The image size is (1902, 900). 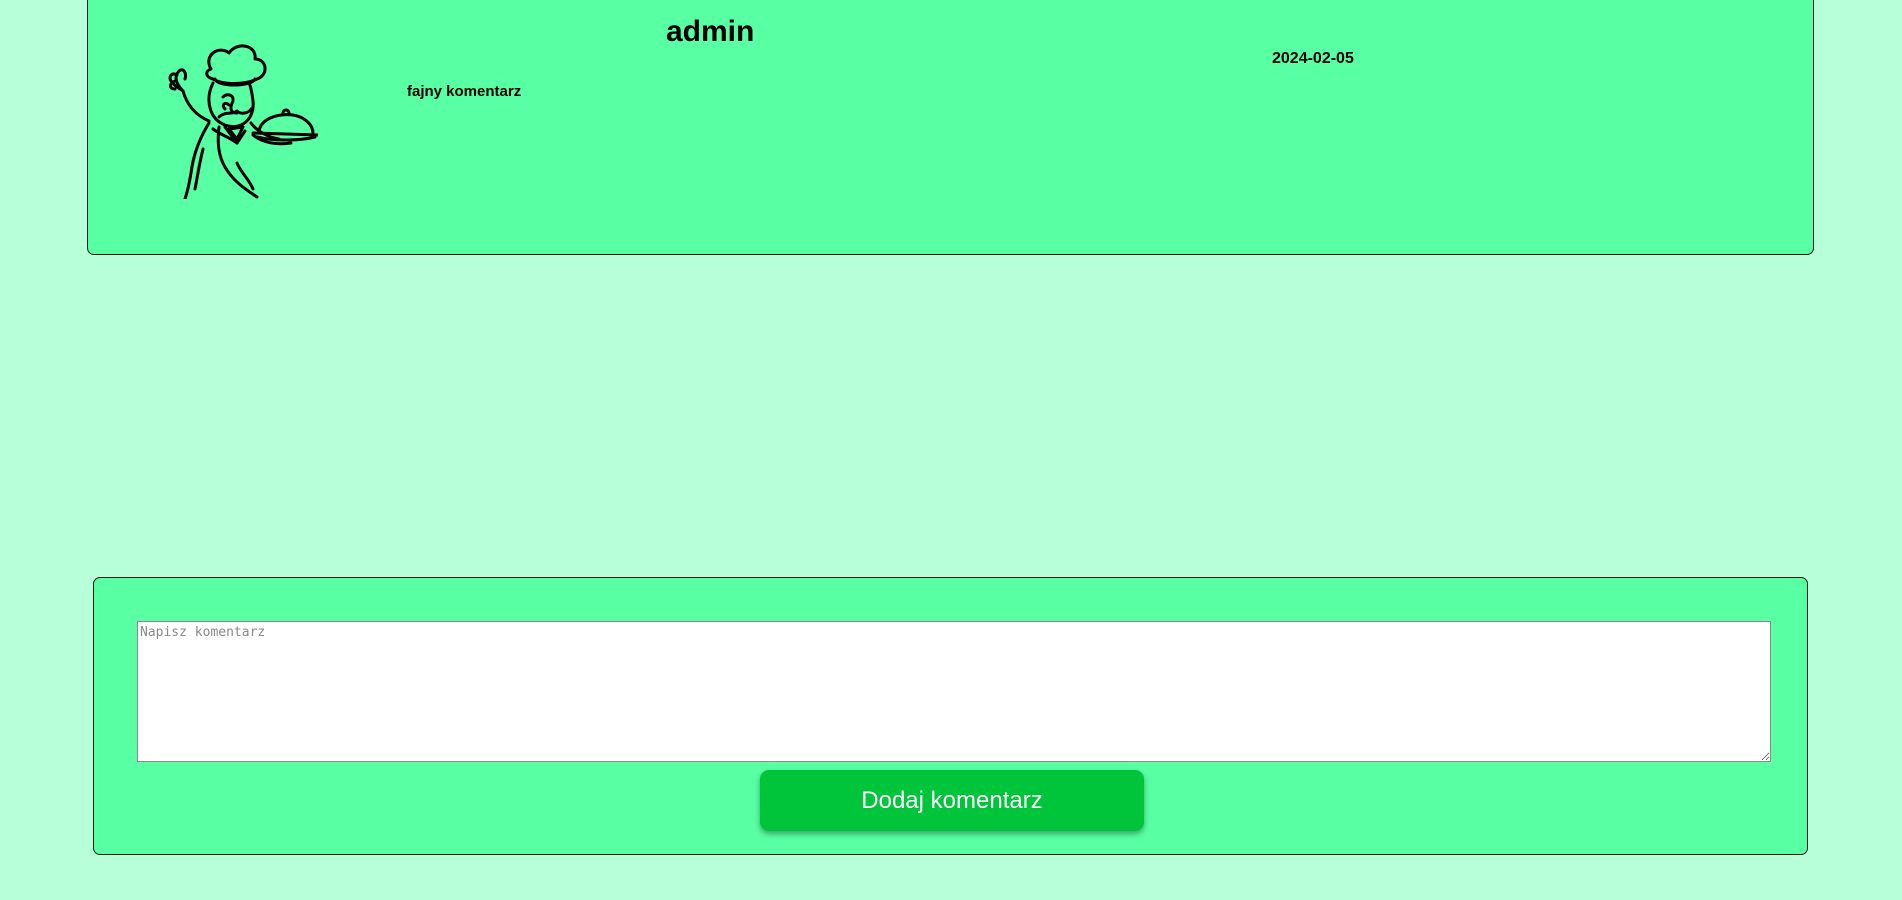 I want to click on add-comment-button: Dodaj komentarz, so click(x=952, y=800).